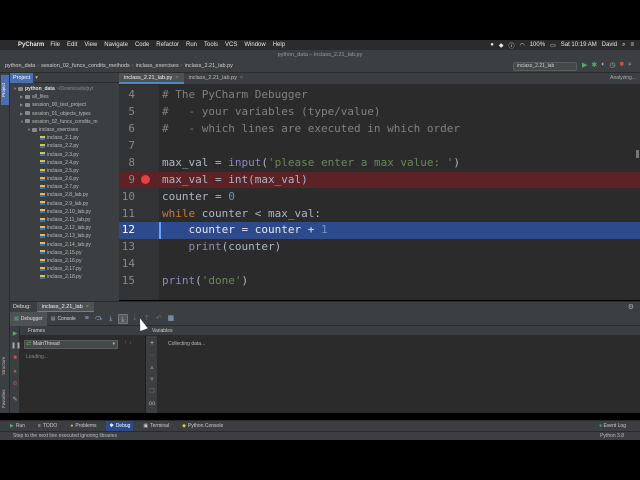 The height and width of the screenshot is (480, 640). What do you see at coordinates (15, 334) in the screenshot?
I see `resume-icon: ▶` at bounding box center [15, 334].